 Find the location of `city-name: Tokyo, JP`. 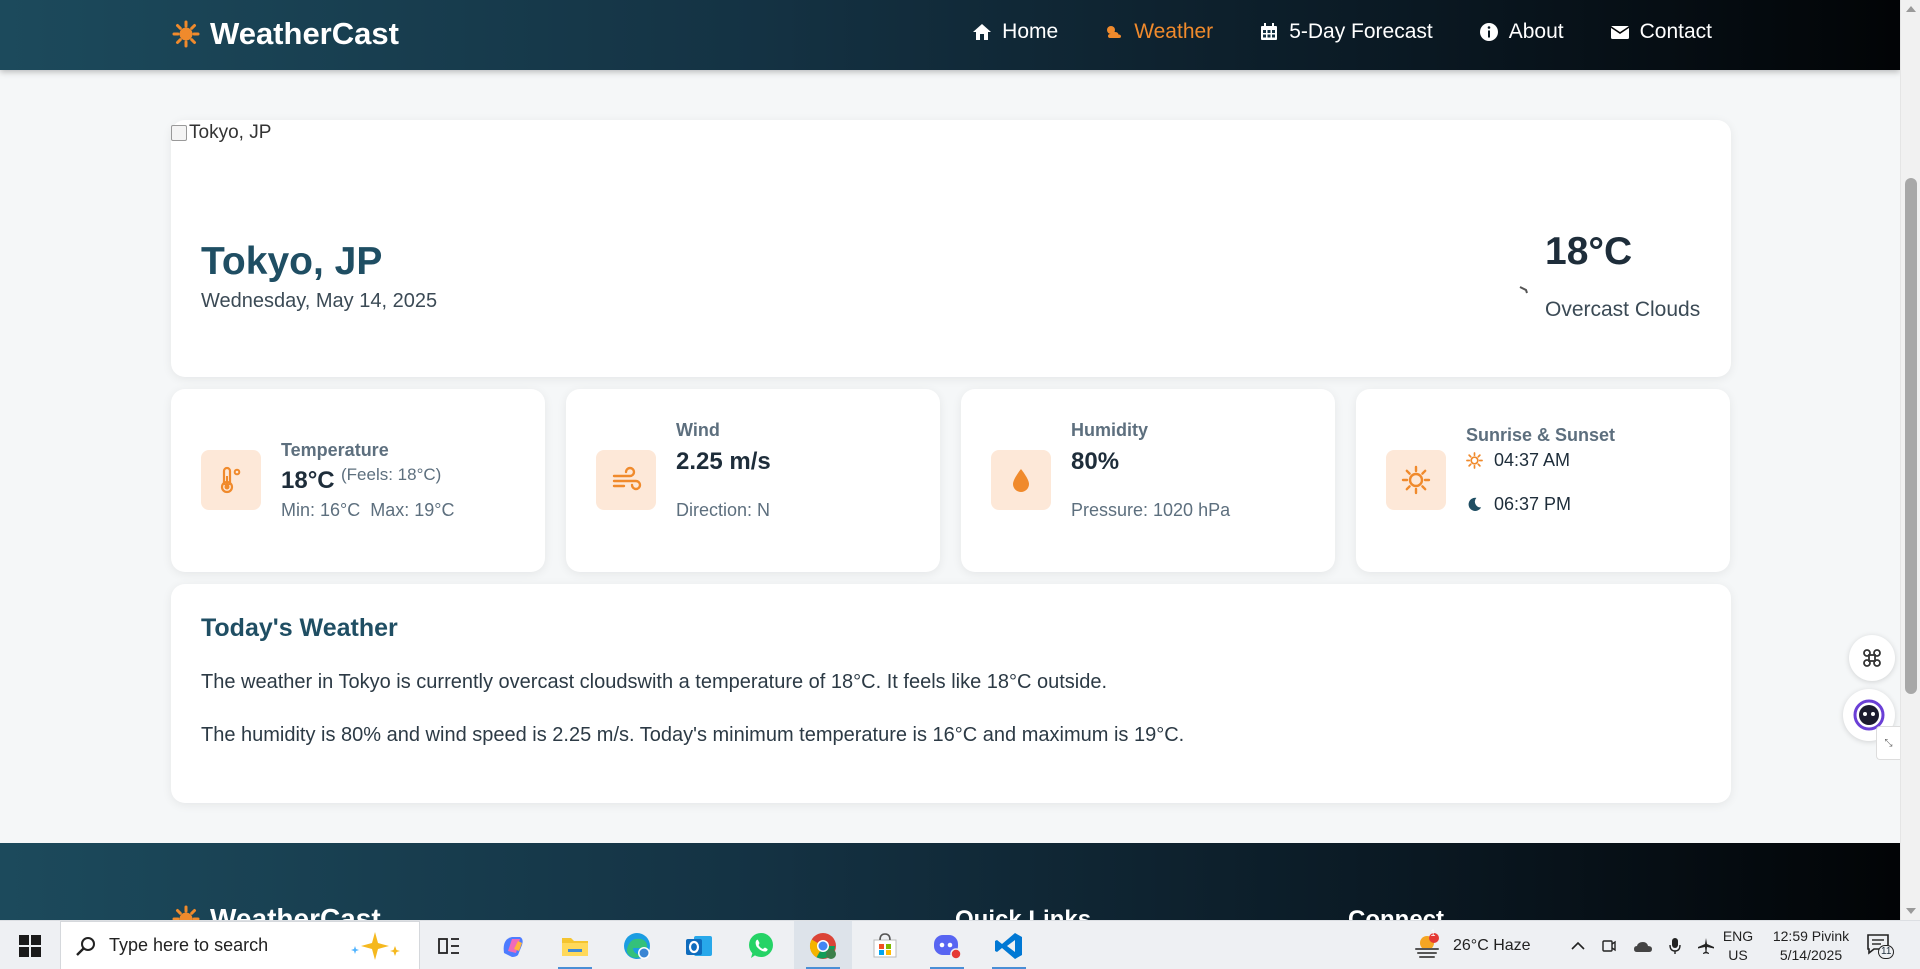

city-name: Tokyo, JP is located at coordinates (292, 261).